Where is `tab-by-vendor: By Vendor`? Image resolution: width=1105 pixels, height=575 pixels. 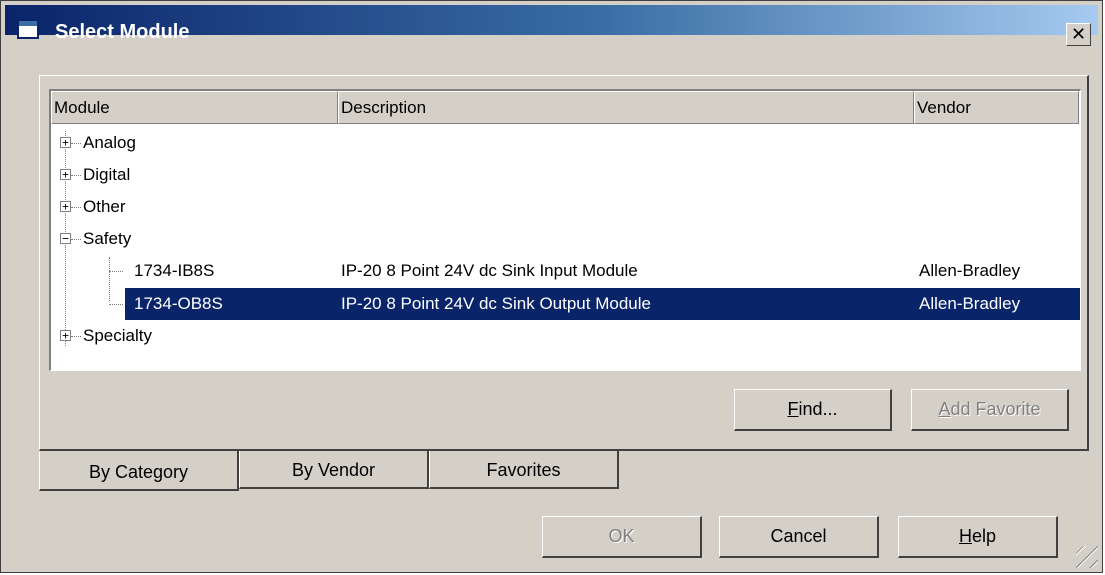 tab-by-vendor: By Vendor is located at coordinates (334, 470).